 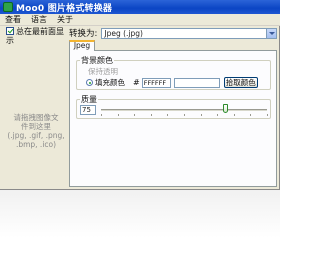 I want to click on convert-to-label: 转换为:, so click(x=83, y=34).